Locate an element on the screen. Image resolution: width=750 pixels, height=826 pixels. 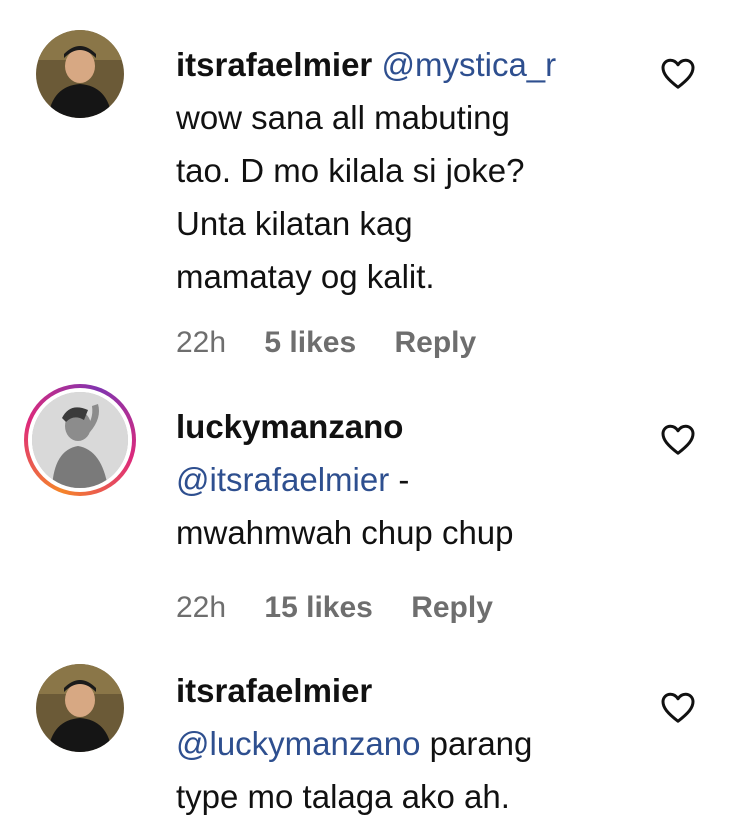
story-ring is located at coordinates (80, 440).